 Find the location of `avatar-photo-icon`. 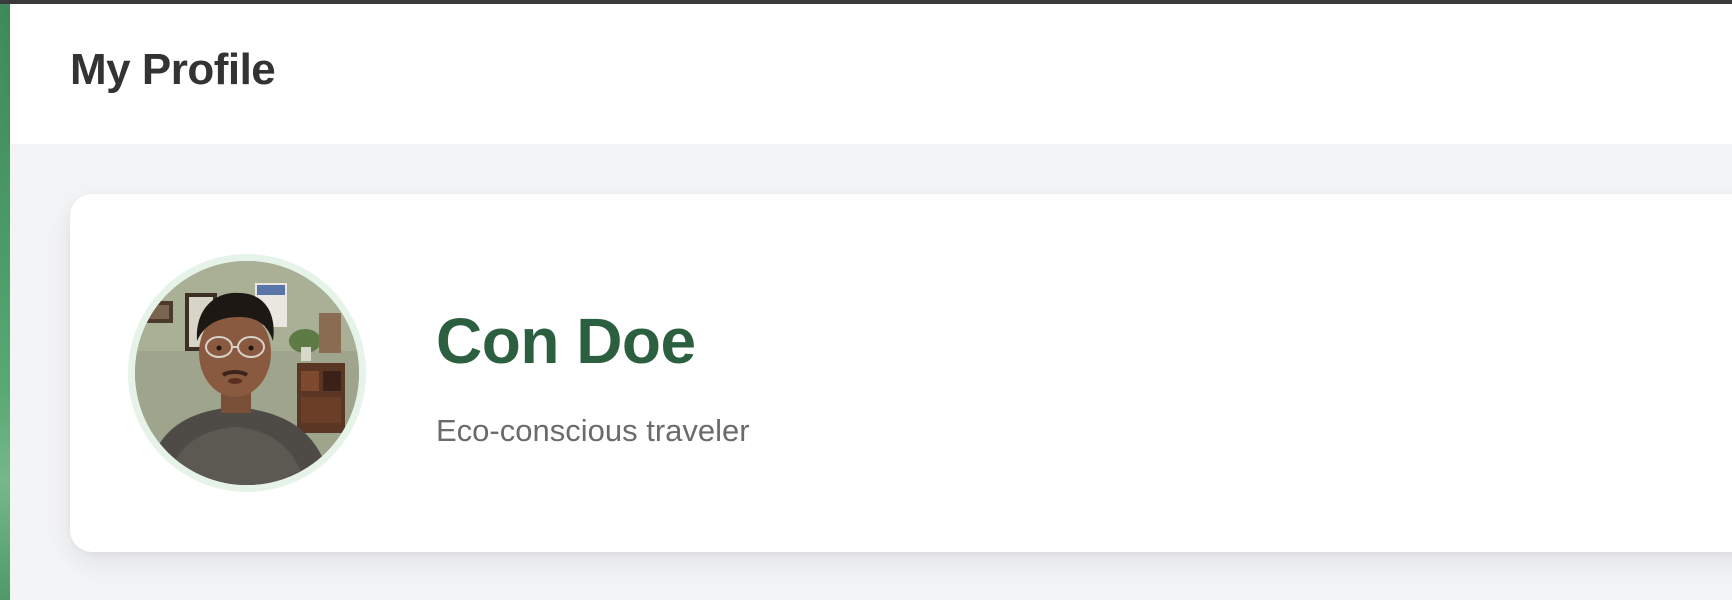

avatar-photo-icon is located at coordinates (247, 373).